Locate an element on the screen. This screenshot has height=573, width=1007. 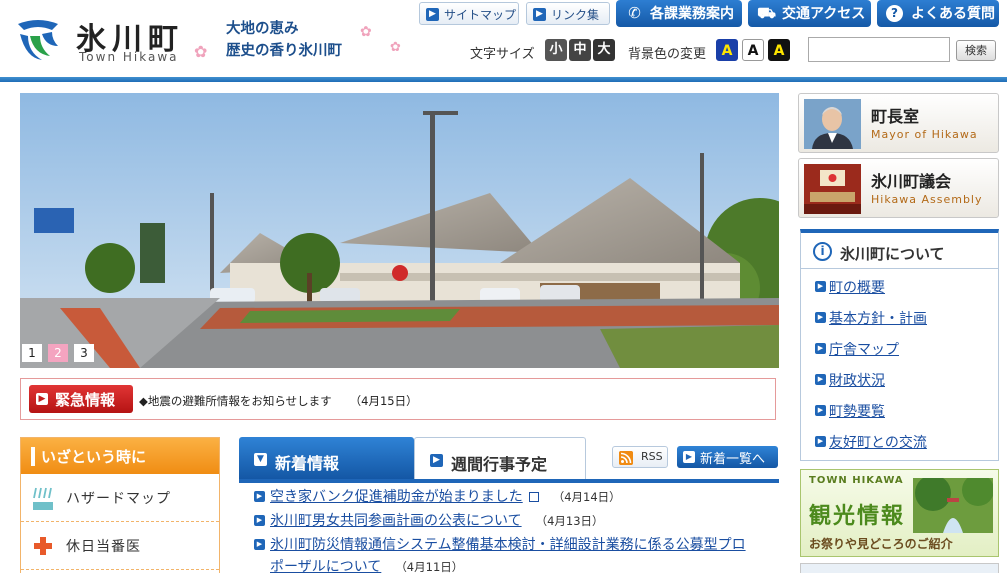
tourism-small-label: TOWN HIKAWA is located at coordinates (856, 480).